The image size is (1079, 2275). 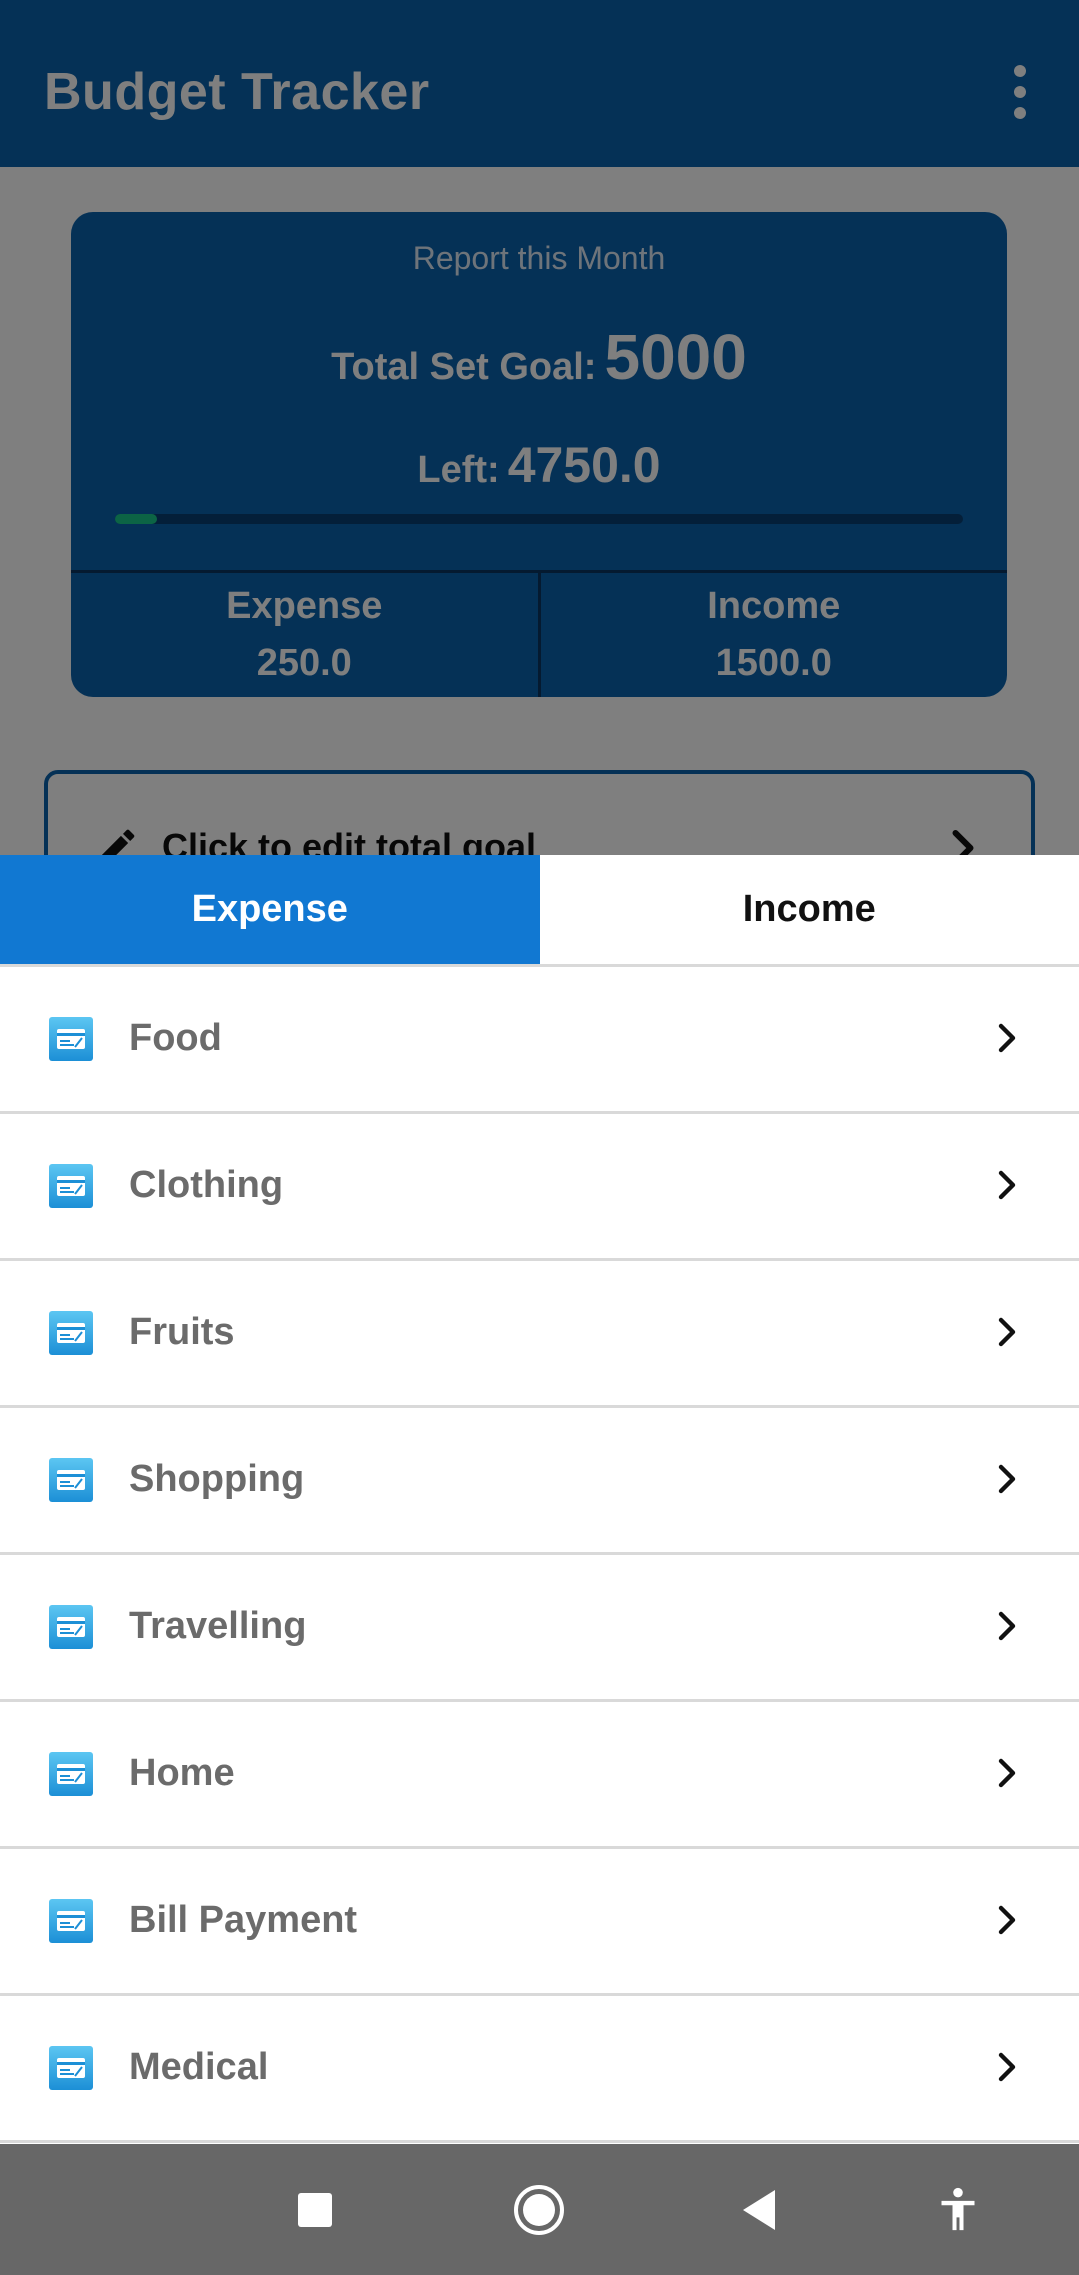 I want to click on category-label: Fruits, so click(x=182, y=1332).